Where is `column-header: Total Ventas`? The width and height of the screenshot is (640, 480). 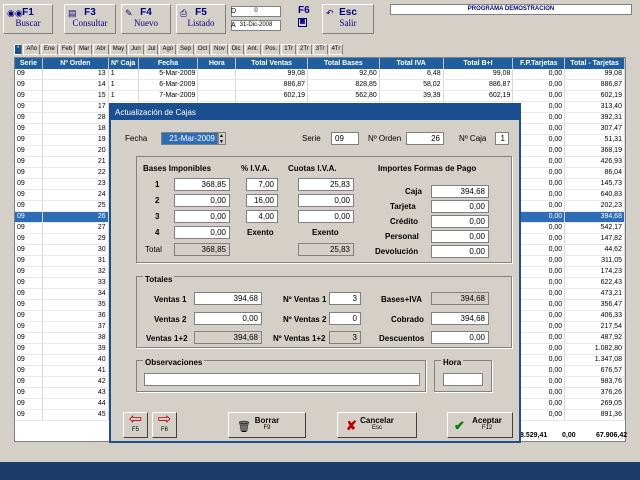 column-header: Total Ventas is located at coordinates (272, 63).